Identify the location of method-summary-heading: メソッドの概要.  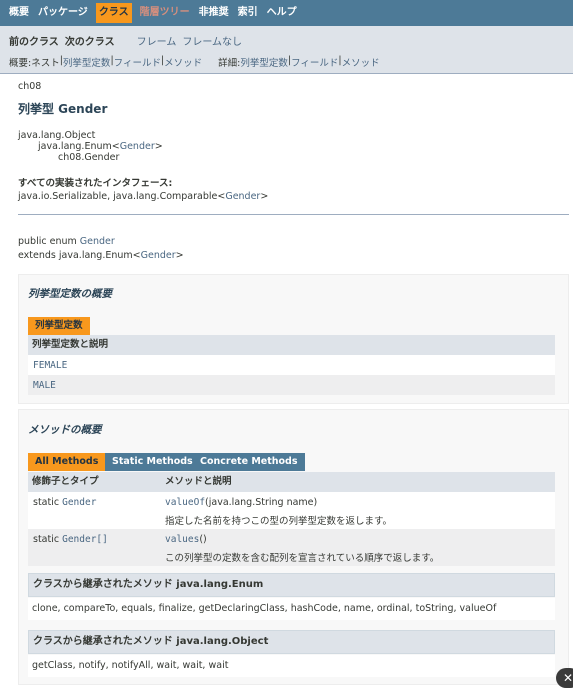
(65, 430).